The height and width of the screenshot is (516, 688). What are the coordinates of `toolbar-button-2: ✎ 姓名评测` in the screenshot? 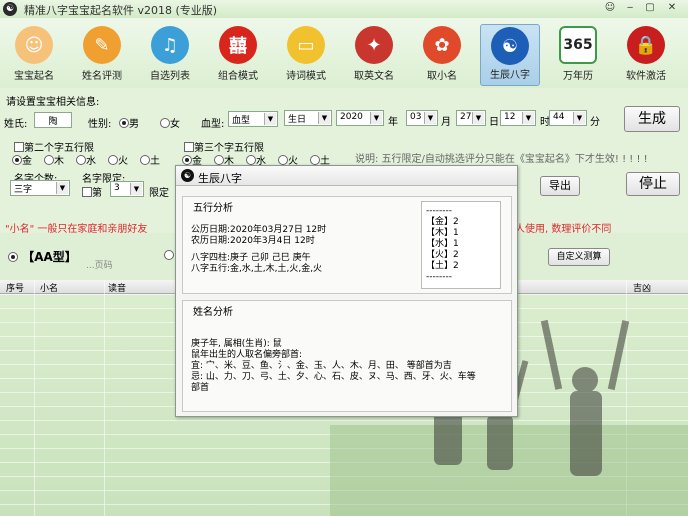 It's located at (102, 55).